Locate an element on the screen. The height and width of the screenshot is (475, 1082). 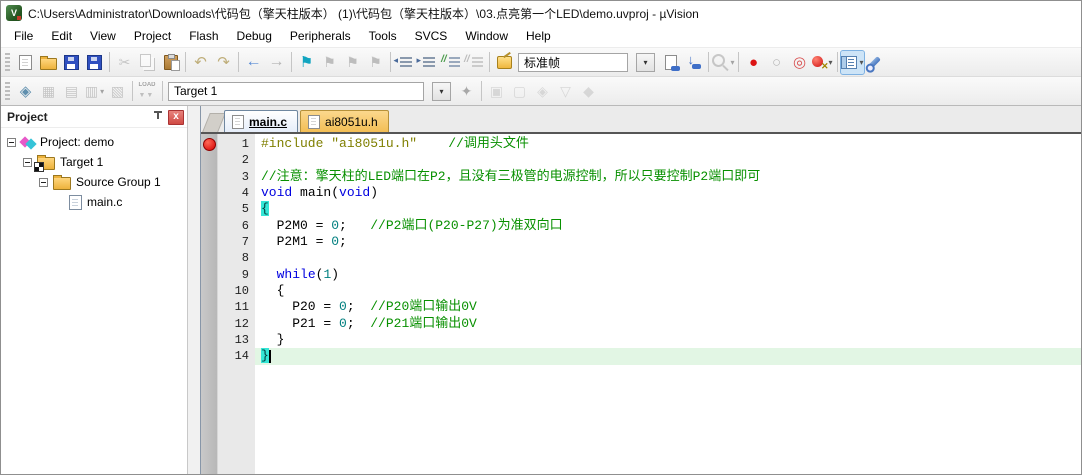
paste-button is located at coordinates (170, 62).